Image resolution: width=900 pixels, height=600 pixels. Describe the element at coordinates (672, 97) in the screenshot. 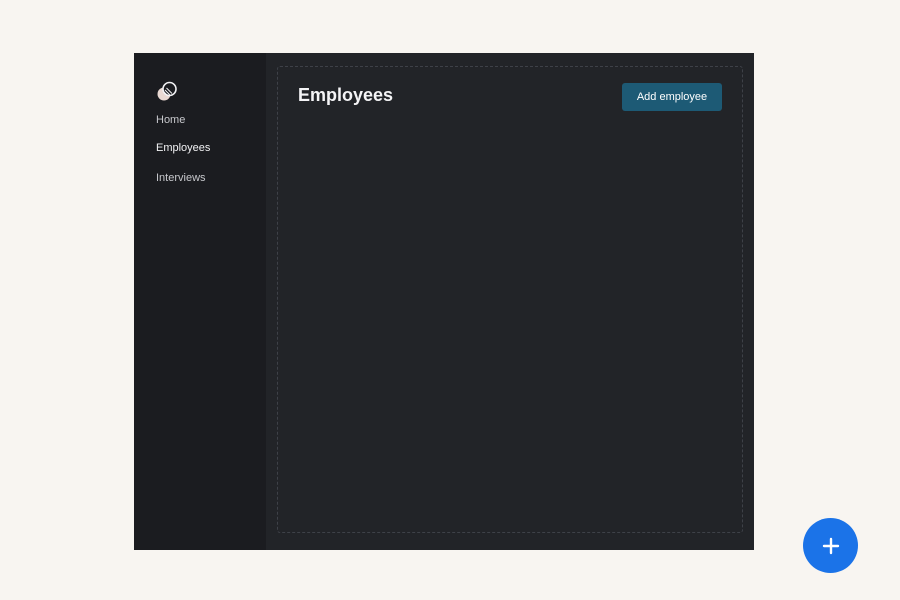

I see `add-employee-button: Add employee` at that location.